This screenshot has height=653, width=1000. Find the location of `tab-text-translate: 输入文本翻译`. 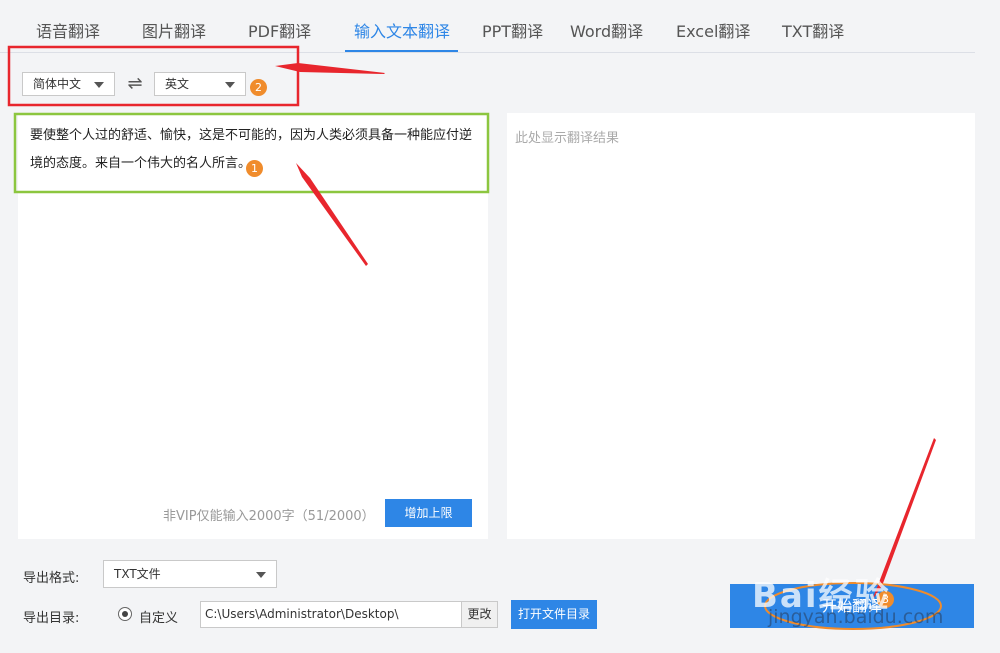

tab-text-translate: 输入文本翻译 is located at coordinates (402, 30).